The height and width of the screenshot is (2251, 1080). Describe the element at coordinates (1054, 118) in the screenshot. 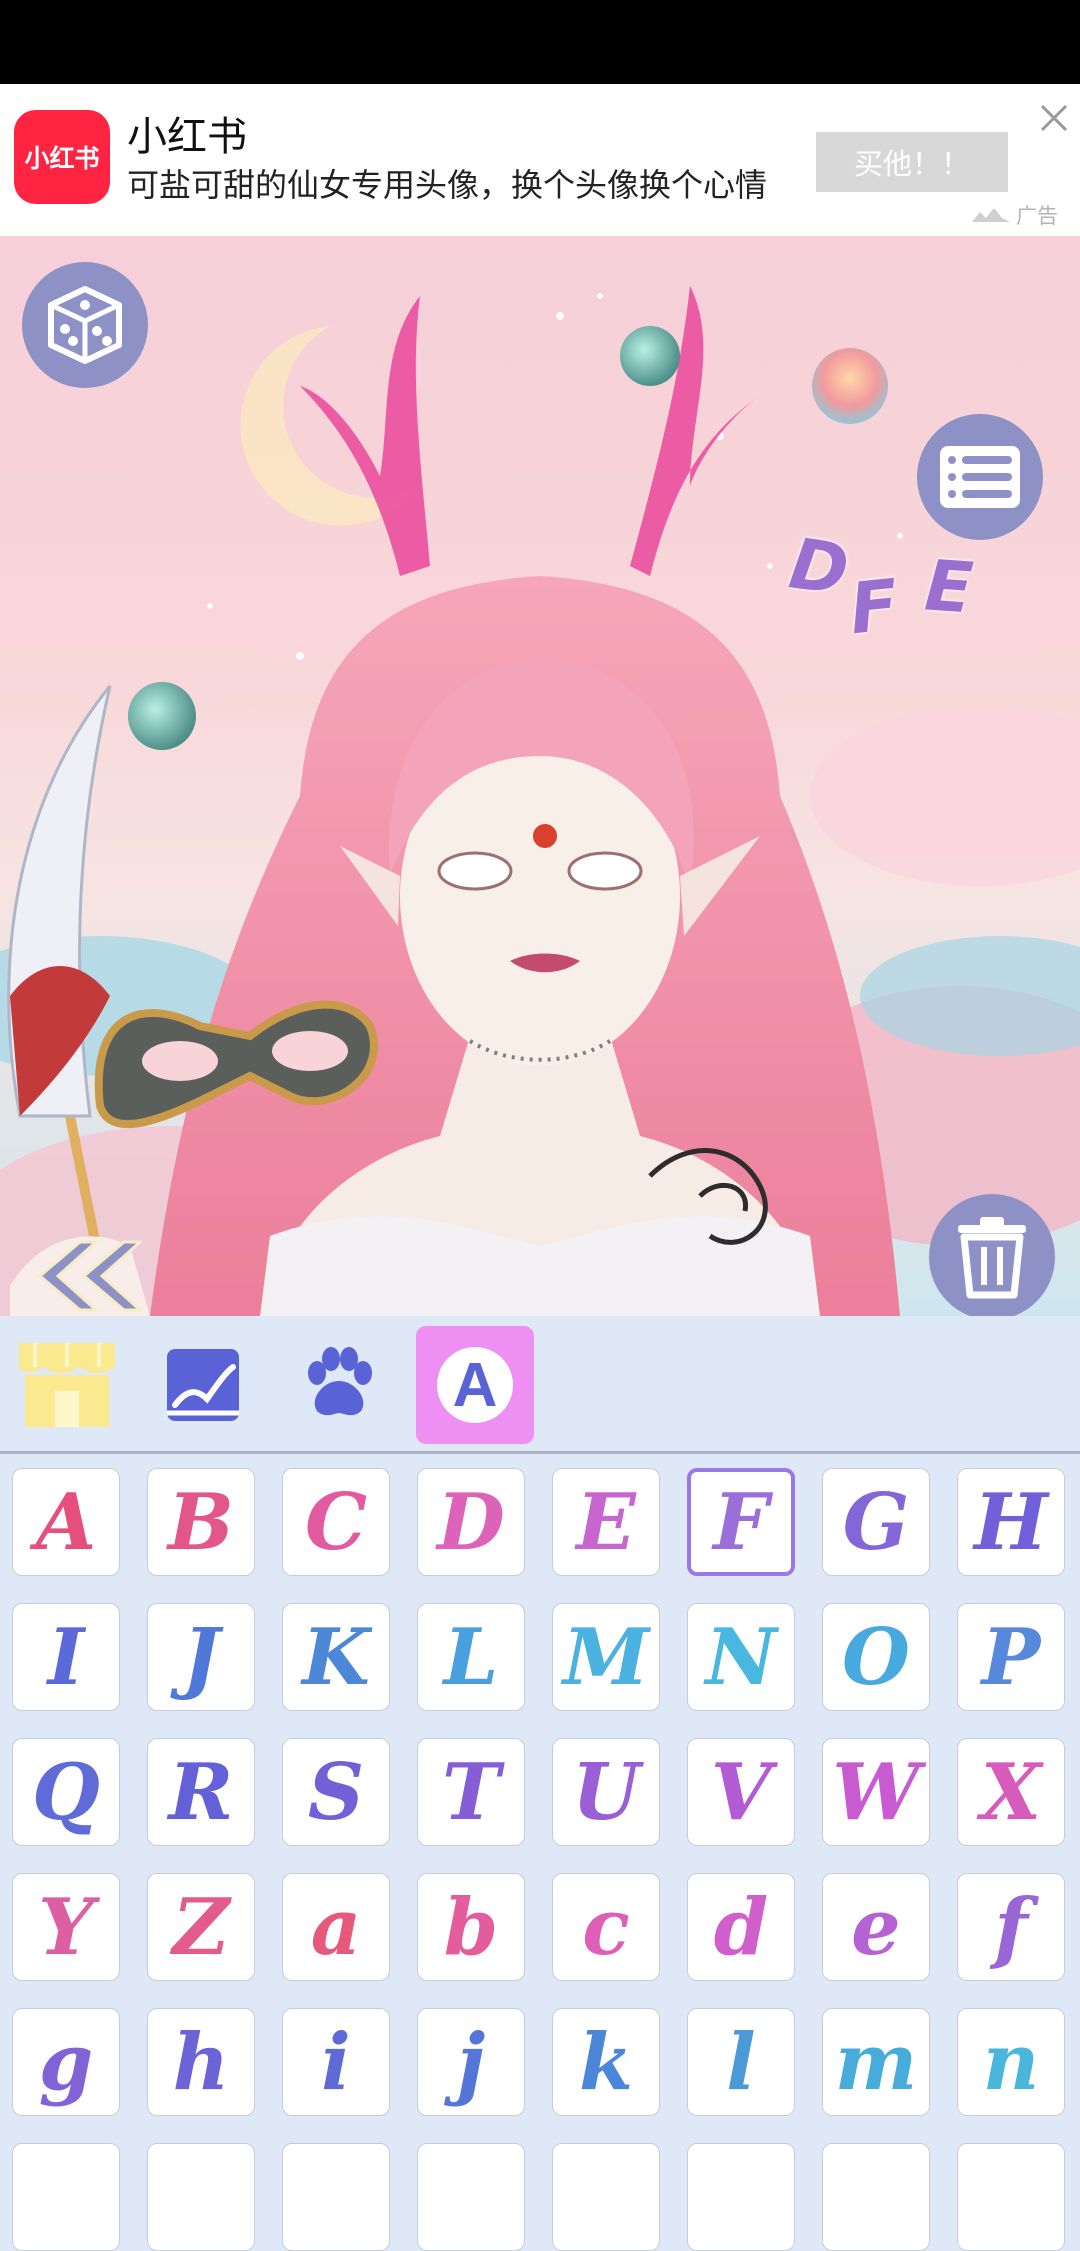

I see `close-icon` at that location.